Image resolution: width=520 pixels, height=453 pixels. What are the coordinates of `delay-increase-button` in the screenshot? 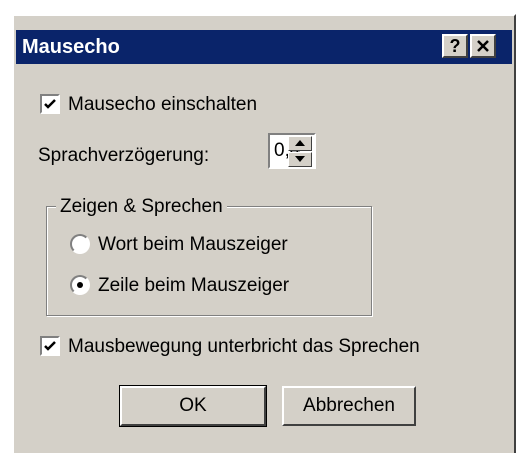 It's located at (300, 143).